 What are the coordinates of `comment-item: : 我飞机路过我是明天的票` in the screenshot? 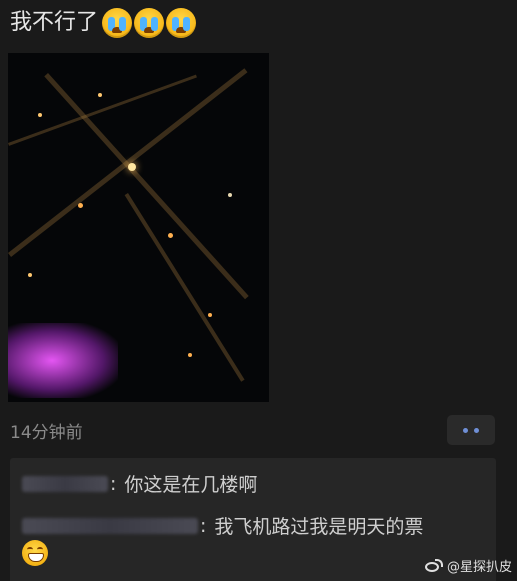 It's located at (222, 525).